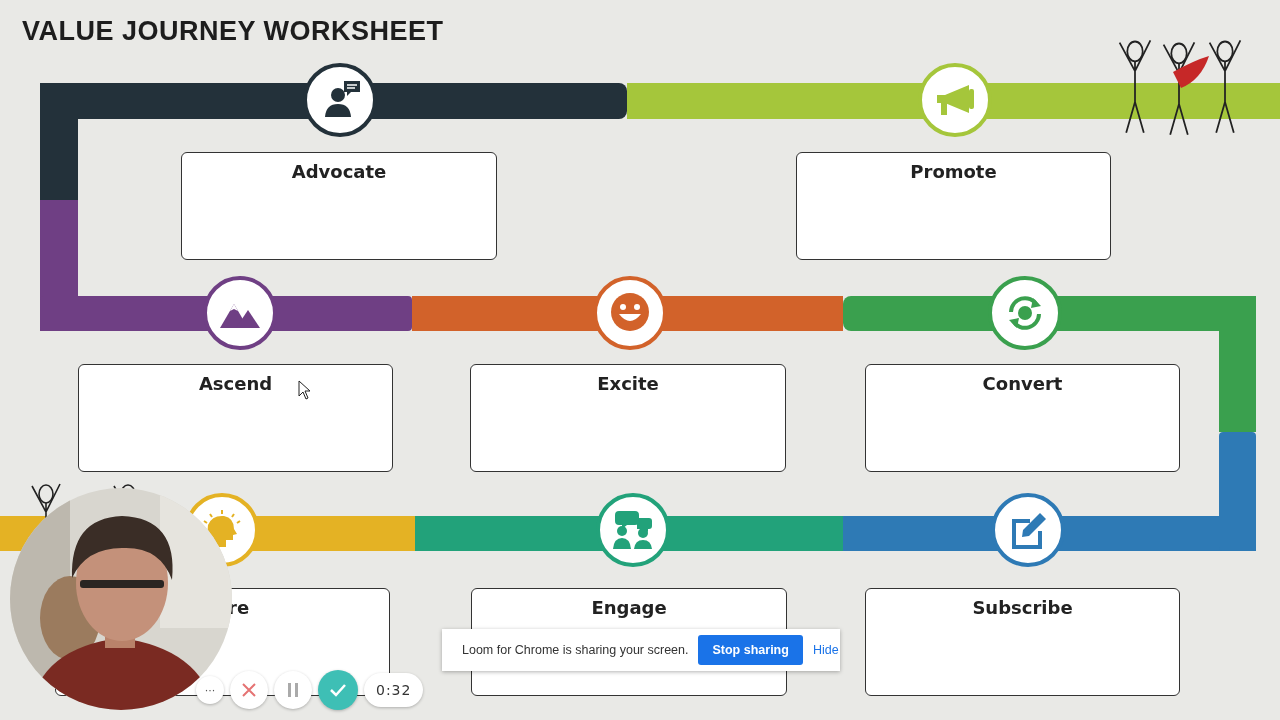 This screenshot has height=720, width=1280. What do you see at coordinates (210, 690) in the screenshot?
I see `more-button: ···` at bounding box center [210, 690].